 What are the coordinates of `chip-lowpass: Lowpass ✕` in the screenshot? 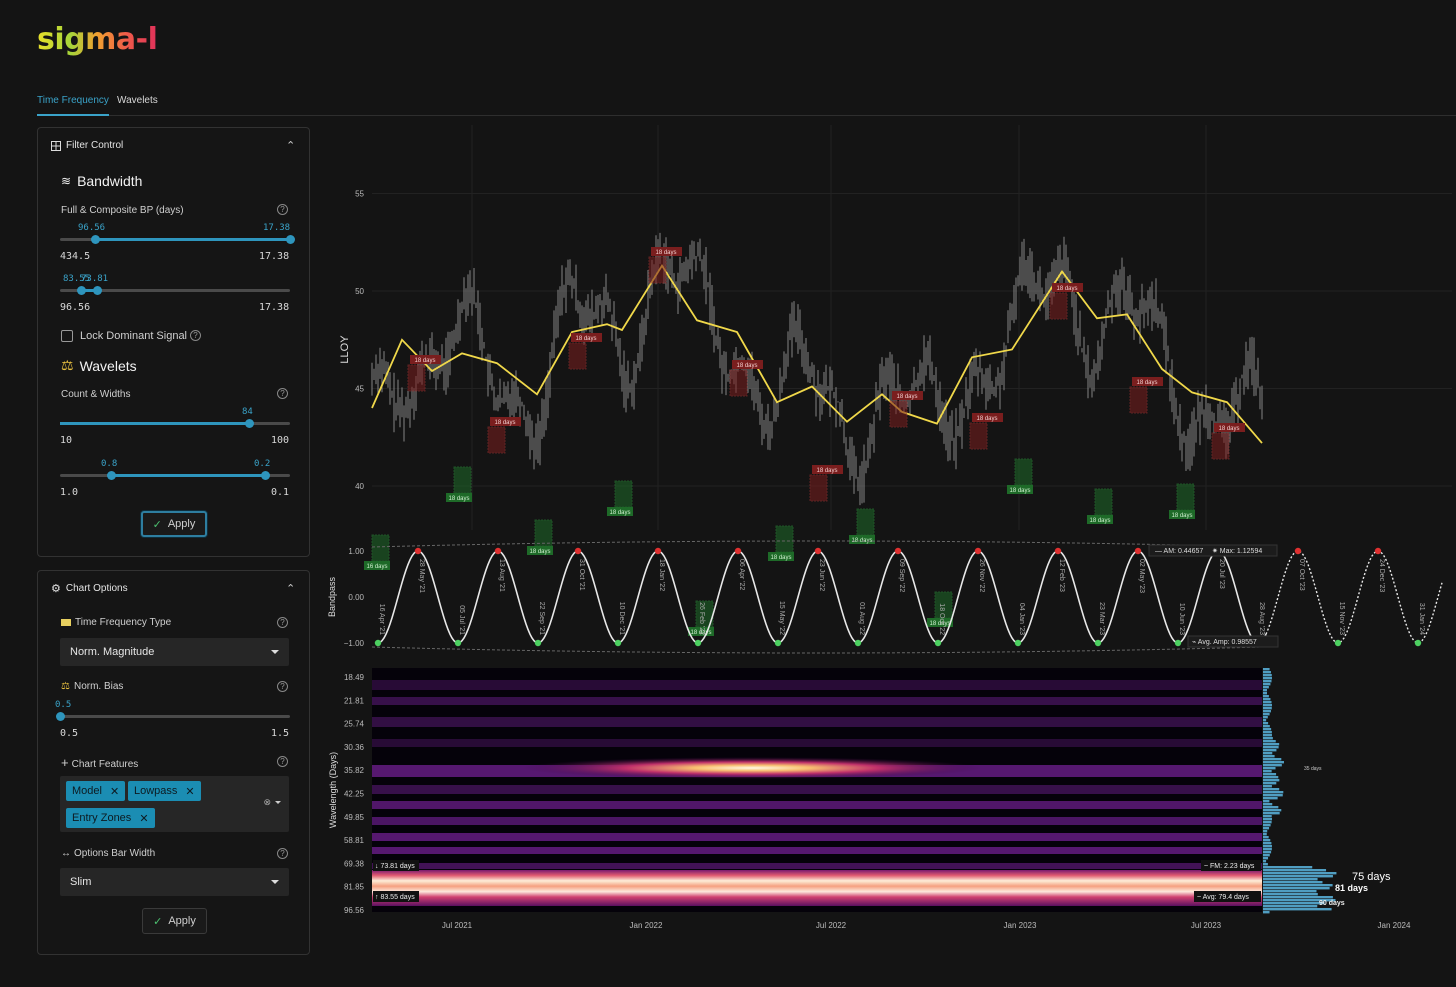 It's located at (164, 791).